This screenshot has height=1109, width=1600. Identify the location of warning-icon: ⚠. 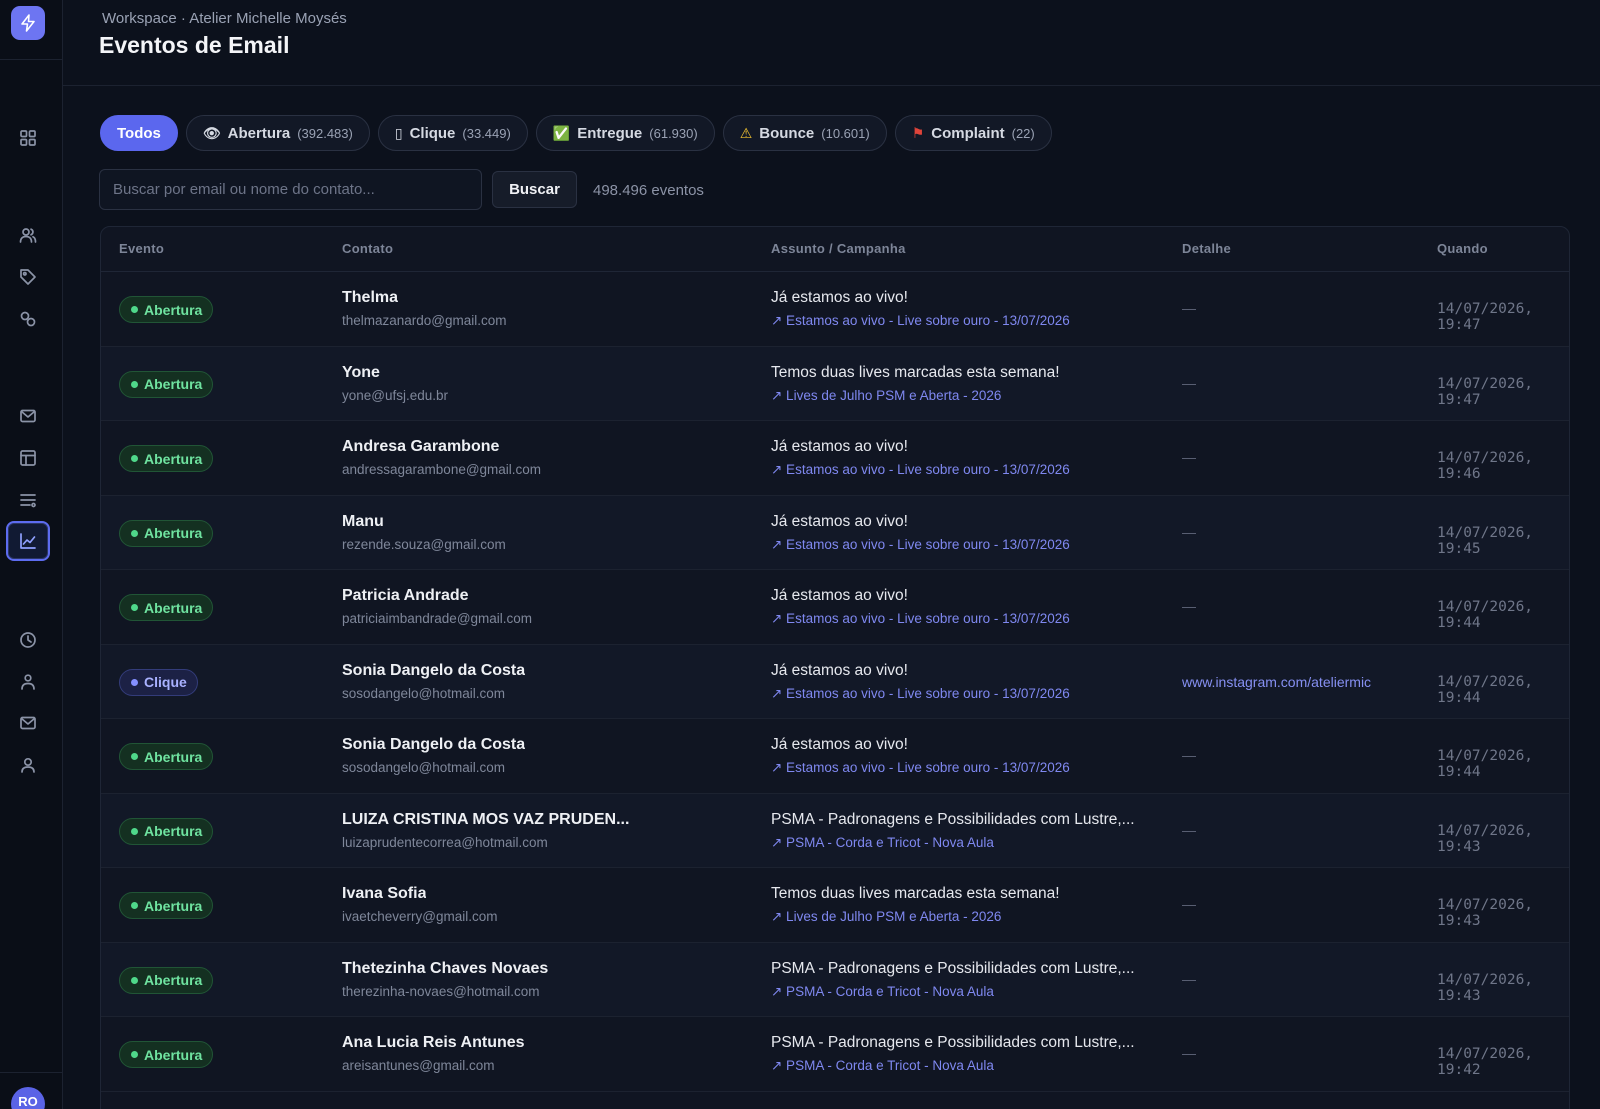
(746, 133).